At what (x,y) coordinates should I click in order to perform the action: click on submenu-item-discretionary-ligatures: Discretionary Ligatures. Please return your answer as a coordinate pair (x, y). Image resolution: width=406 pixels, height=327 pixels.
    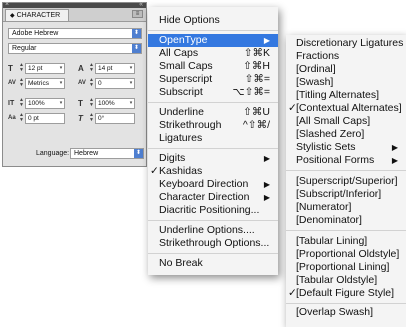
    Looking at the image, I should click on (346, 43).